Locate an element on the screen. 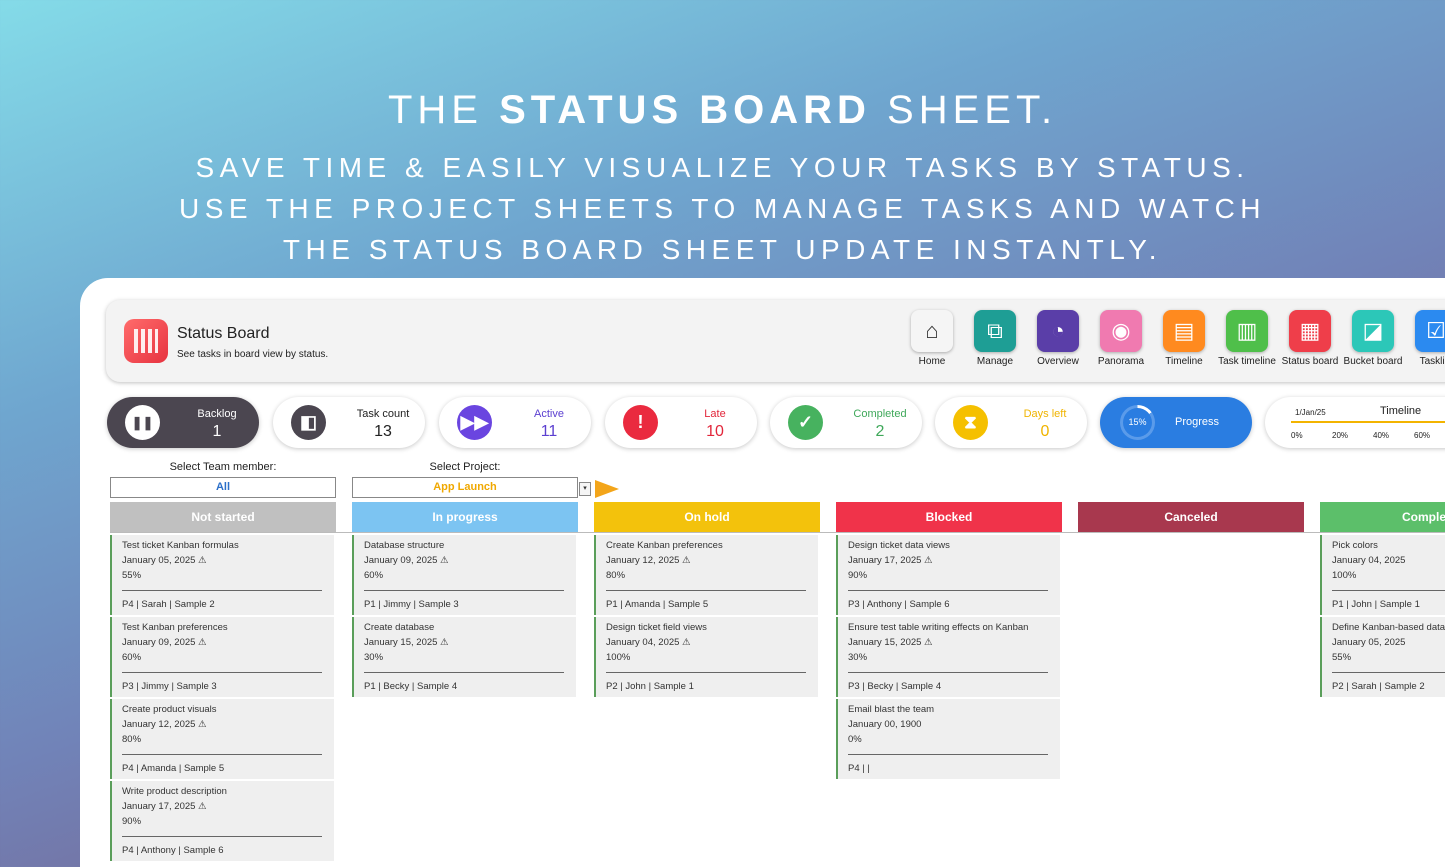  hourglass-icon: ⧗ is located at coordinates (970, 422).